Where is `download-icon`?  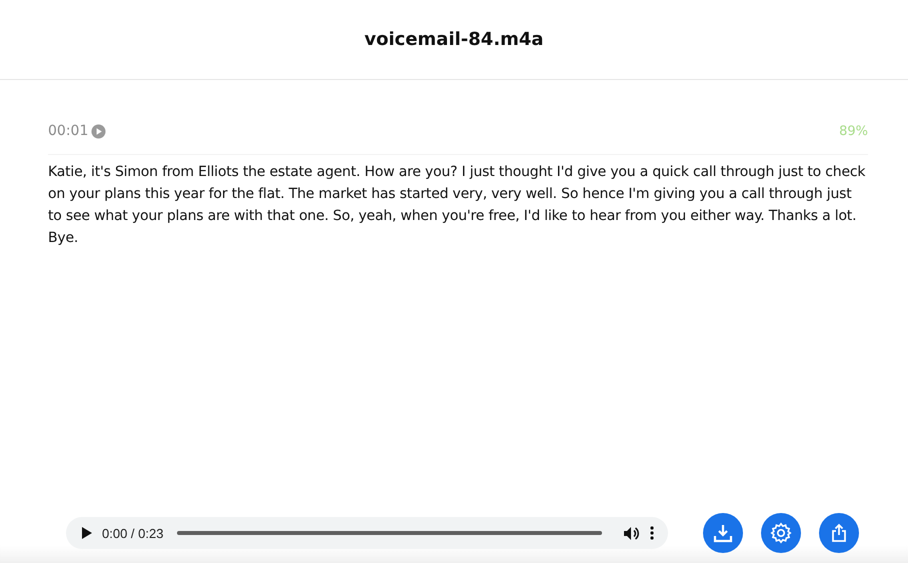
download-icon is located at coordinates (723, 533).